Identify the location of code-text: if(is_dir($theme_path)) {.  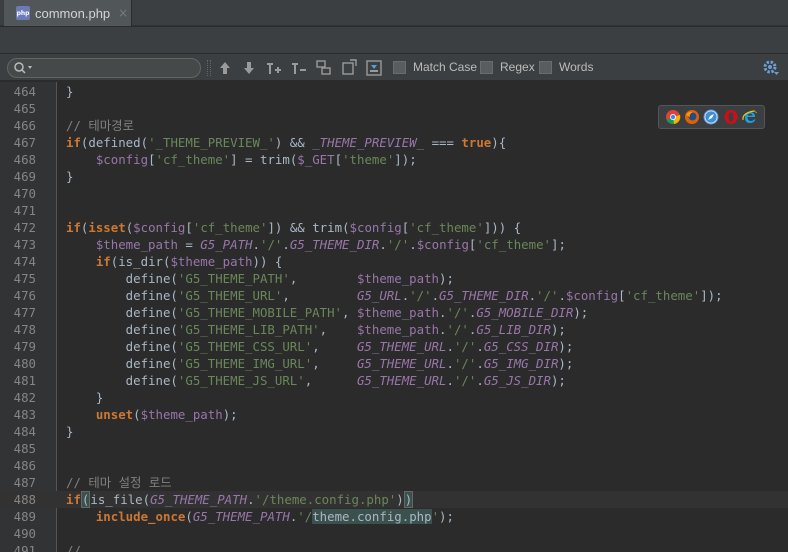
(174, 261).